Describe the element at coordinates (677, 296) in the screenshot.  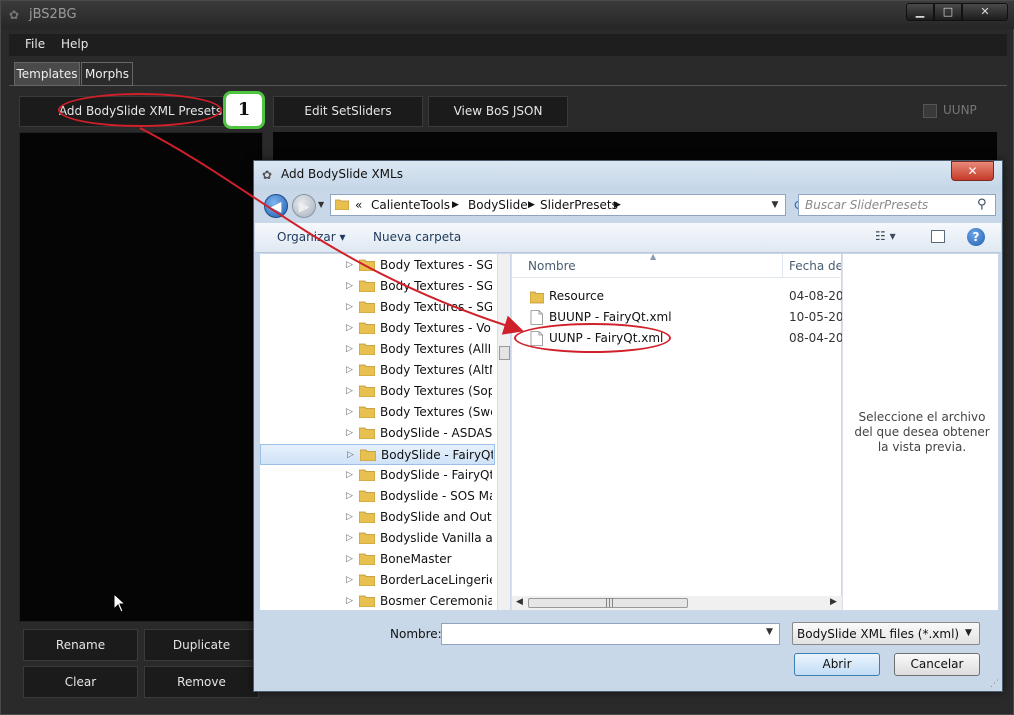
I see `list-item: Resource 04-08-202` at that location.